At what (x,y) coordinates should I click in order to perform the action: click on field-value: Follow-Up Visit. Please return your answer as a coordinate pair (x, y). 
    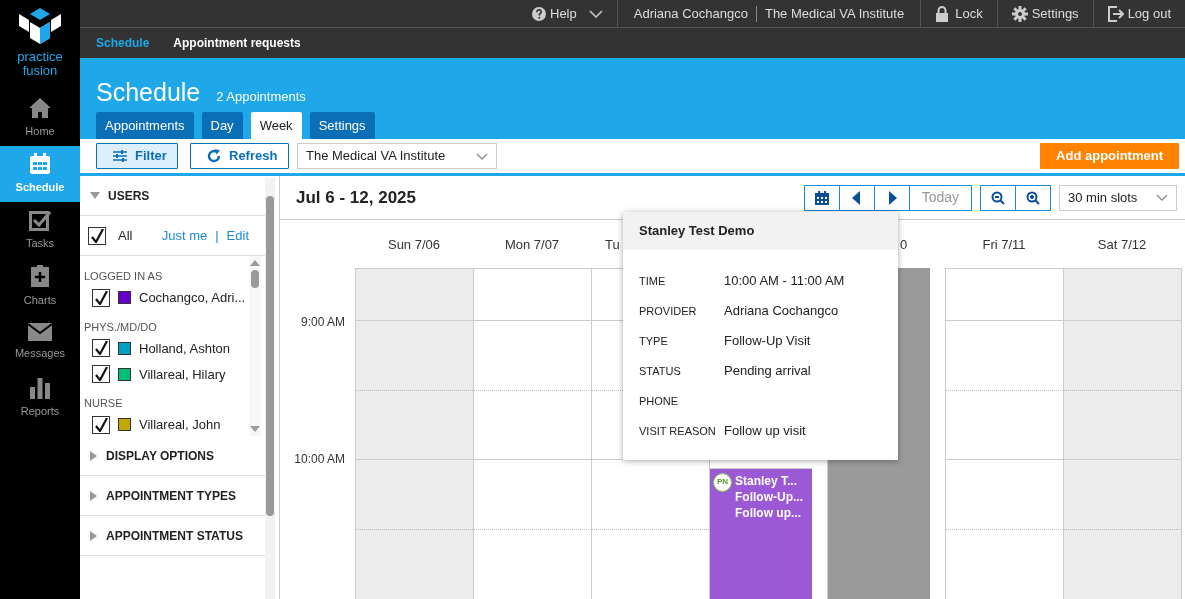
    Looking at the image, I should click on (767, 341).